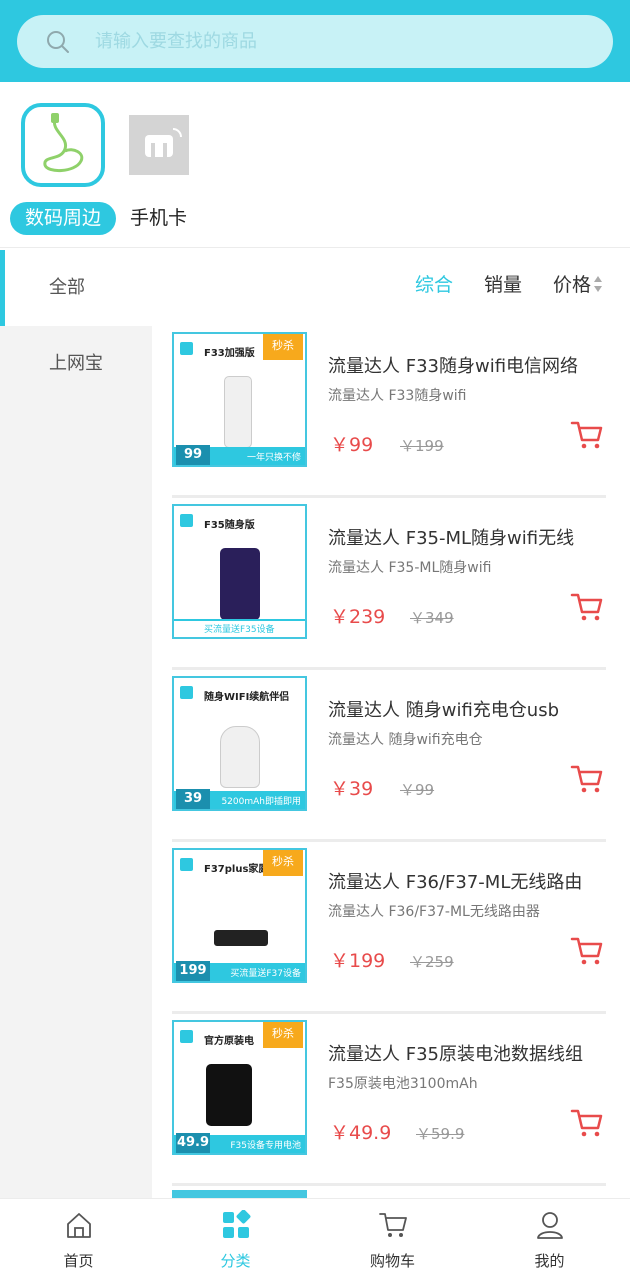  Describe the element at coordinates (58, 42) in the screenshot. I see `search-icon` at that location.